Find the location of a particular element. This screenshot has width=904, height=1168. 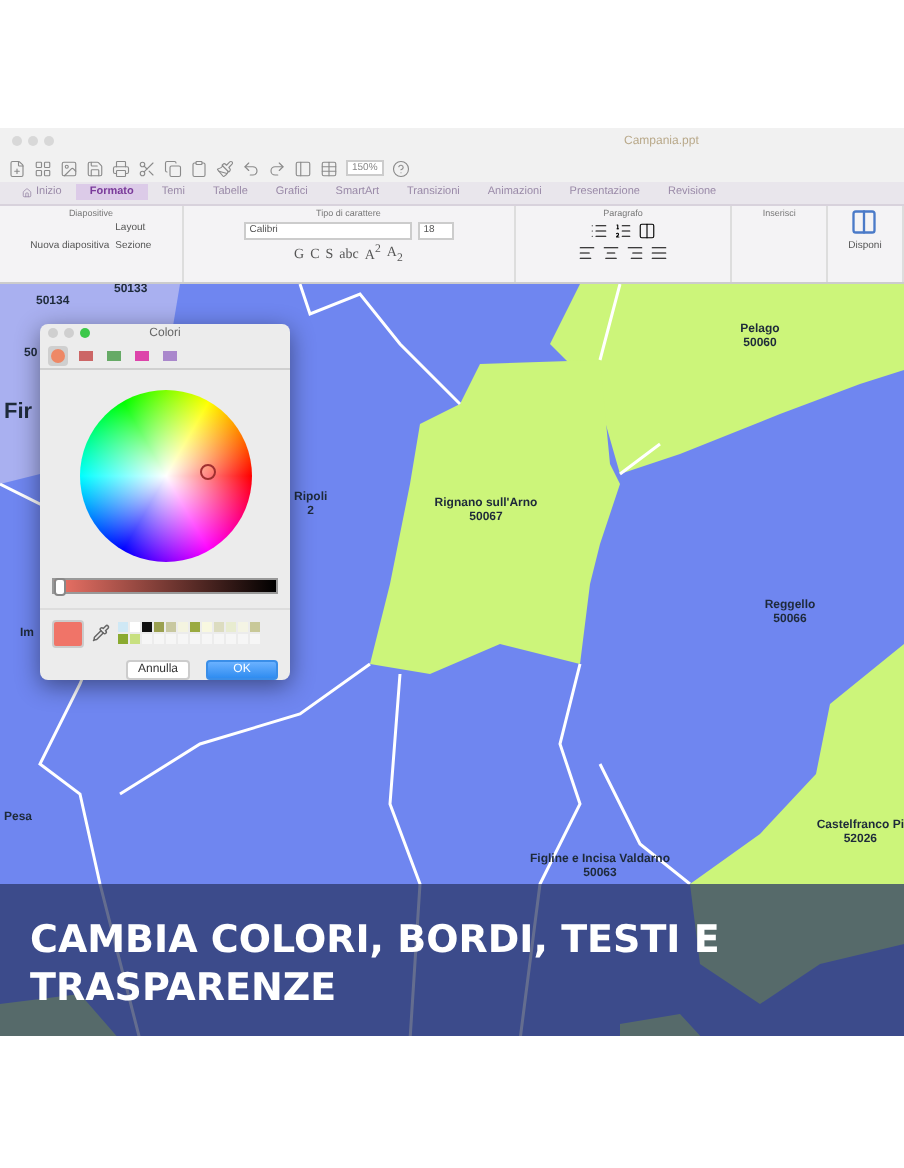

caption-text: CAMBIA COLORI, BORDI, TESTI E TRASPARENZE is located at coordinates (375, 963).